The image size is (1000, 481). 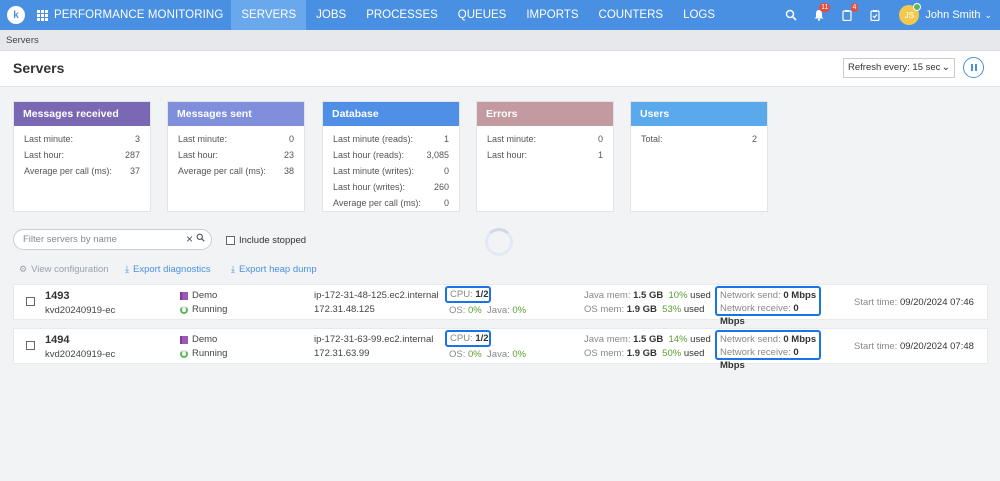 I want to click on apps-grid-icon, so click(x=42, y=15).